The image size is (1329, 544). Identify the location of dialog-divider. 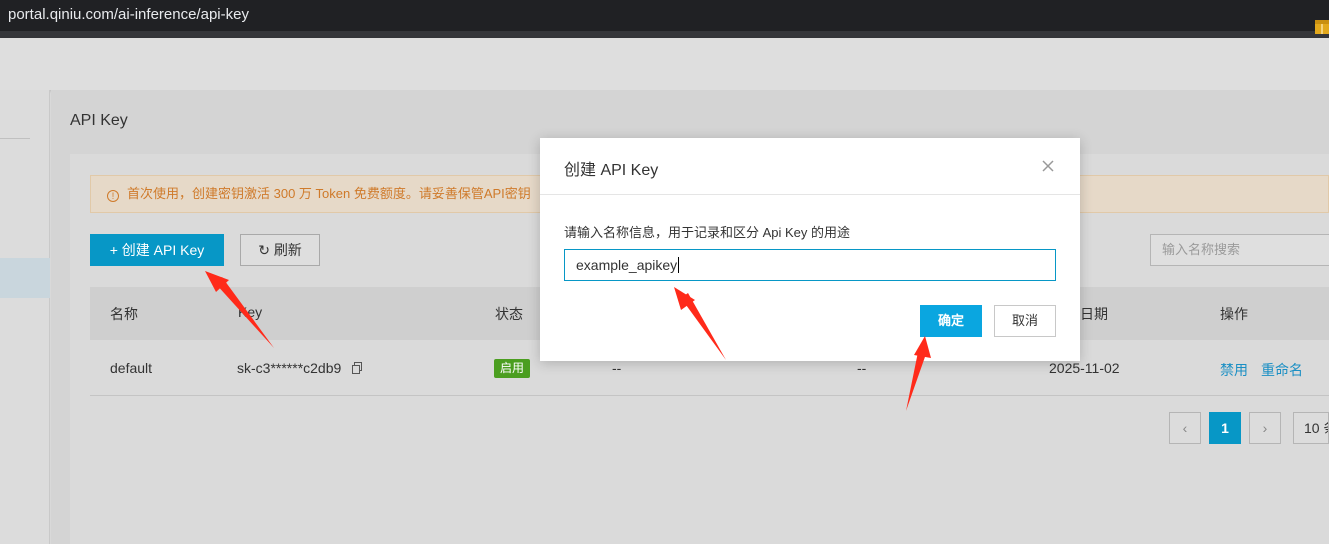
(810, 194).